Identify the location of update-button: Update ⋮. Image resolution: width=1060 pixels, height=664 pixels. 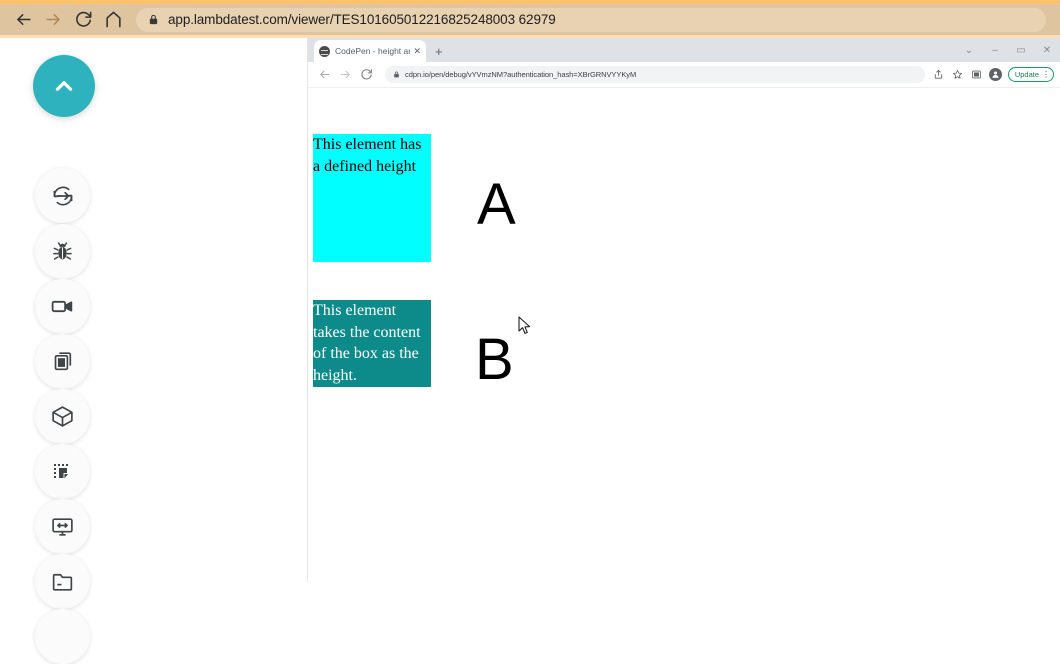
(1030, 74).